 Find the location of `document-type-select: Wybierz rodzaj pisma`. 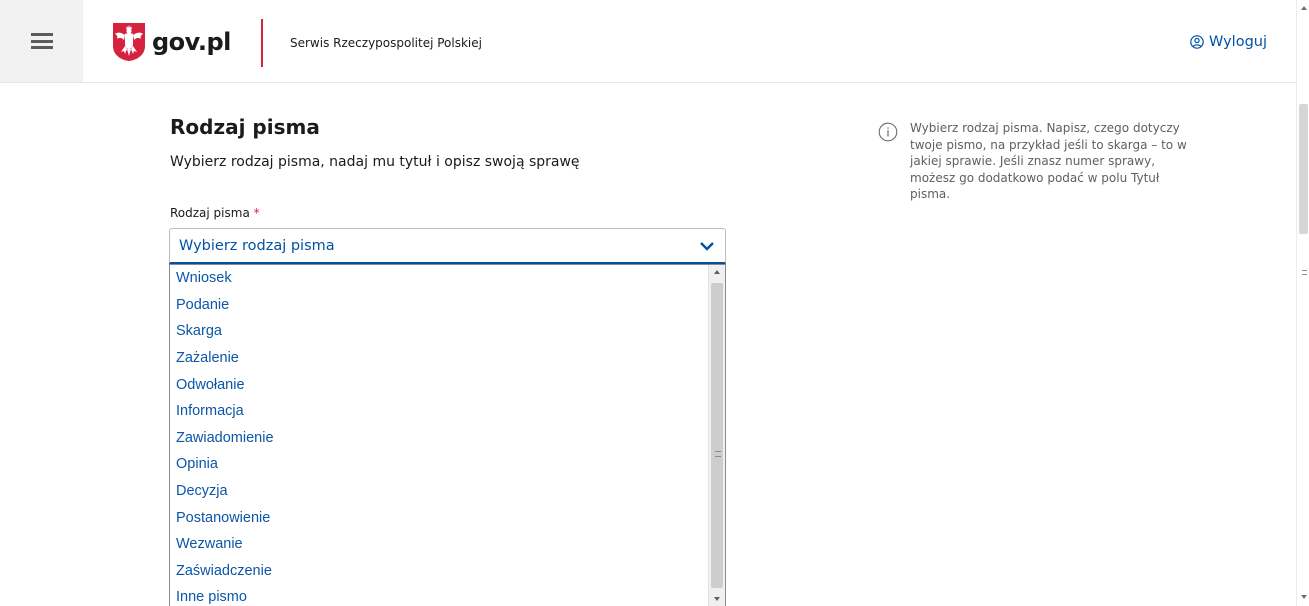

document-type-select: Wybierz rodzaj pisma is located at coordinates (447, 246).